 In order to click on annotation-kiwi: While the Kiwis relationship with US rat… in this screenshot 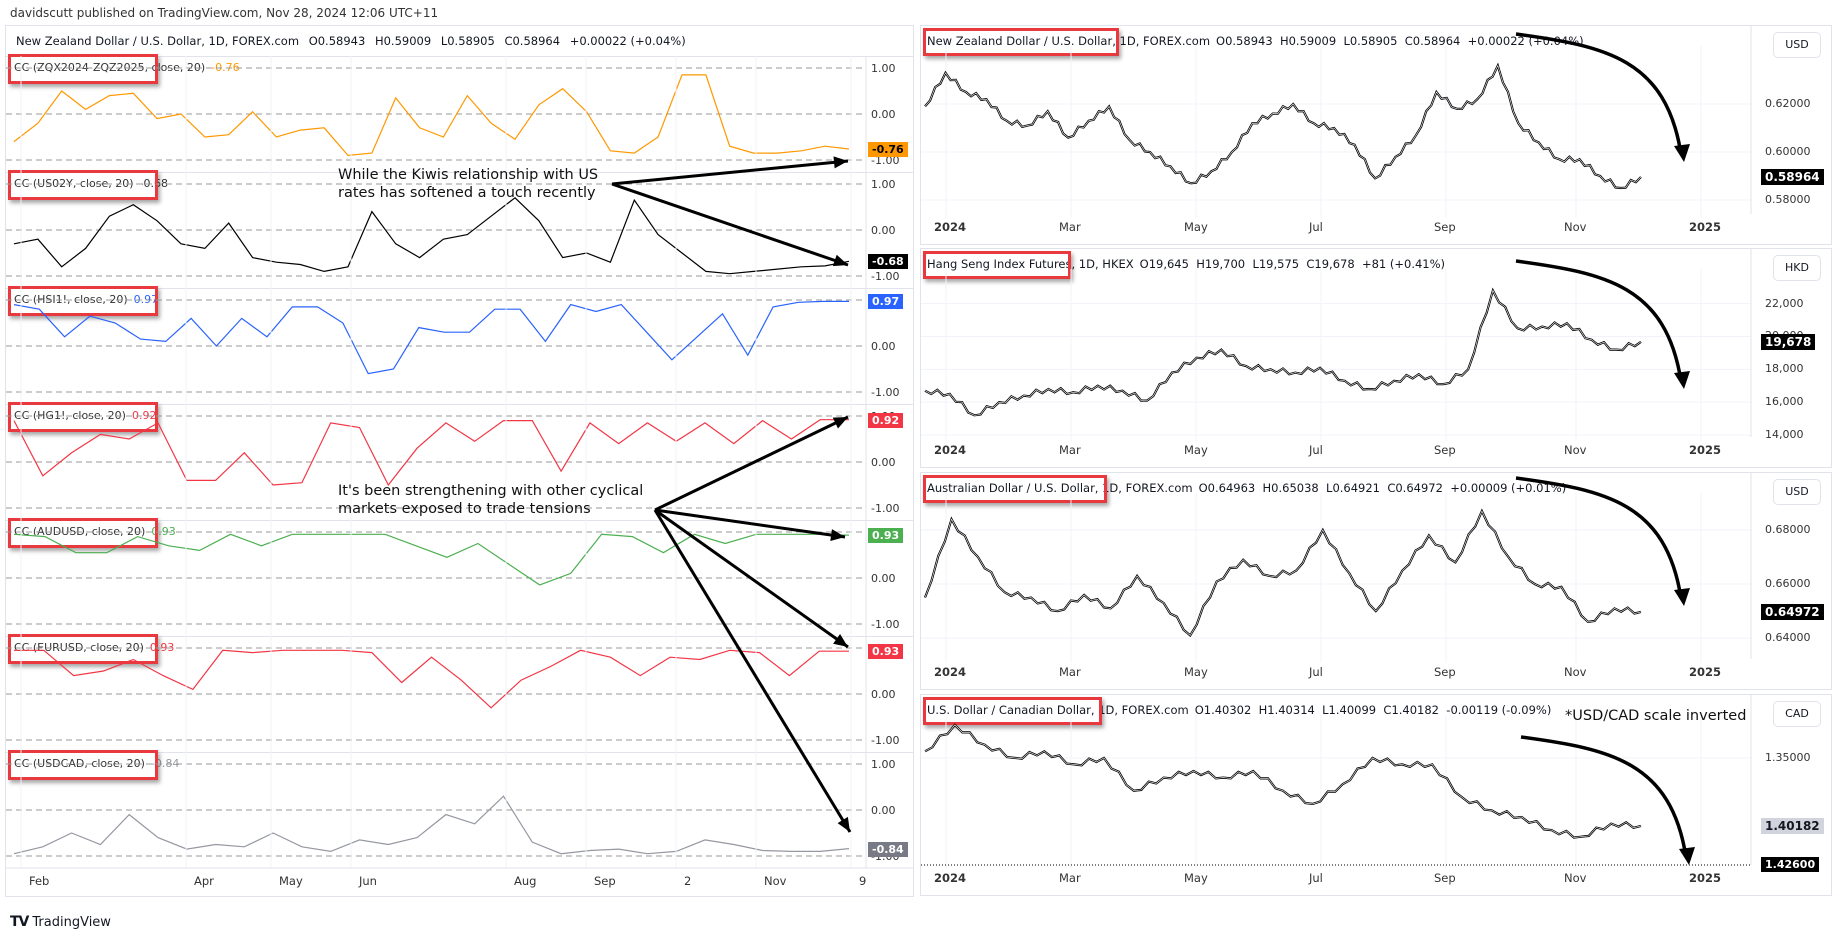, I will do `click(468, 184)`.